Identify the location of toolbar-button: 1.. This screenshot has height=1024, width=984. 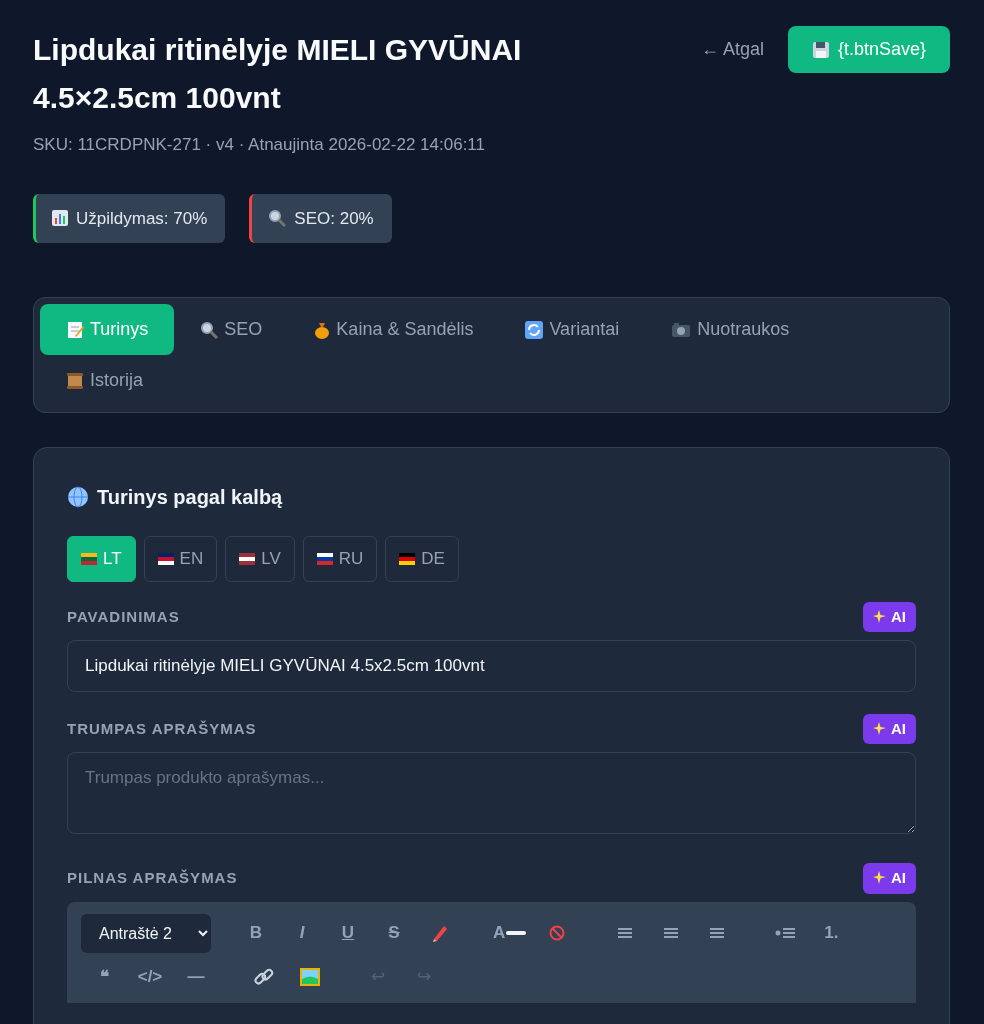
(831, 933).